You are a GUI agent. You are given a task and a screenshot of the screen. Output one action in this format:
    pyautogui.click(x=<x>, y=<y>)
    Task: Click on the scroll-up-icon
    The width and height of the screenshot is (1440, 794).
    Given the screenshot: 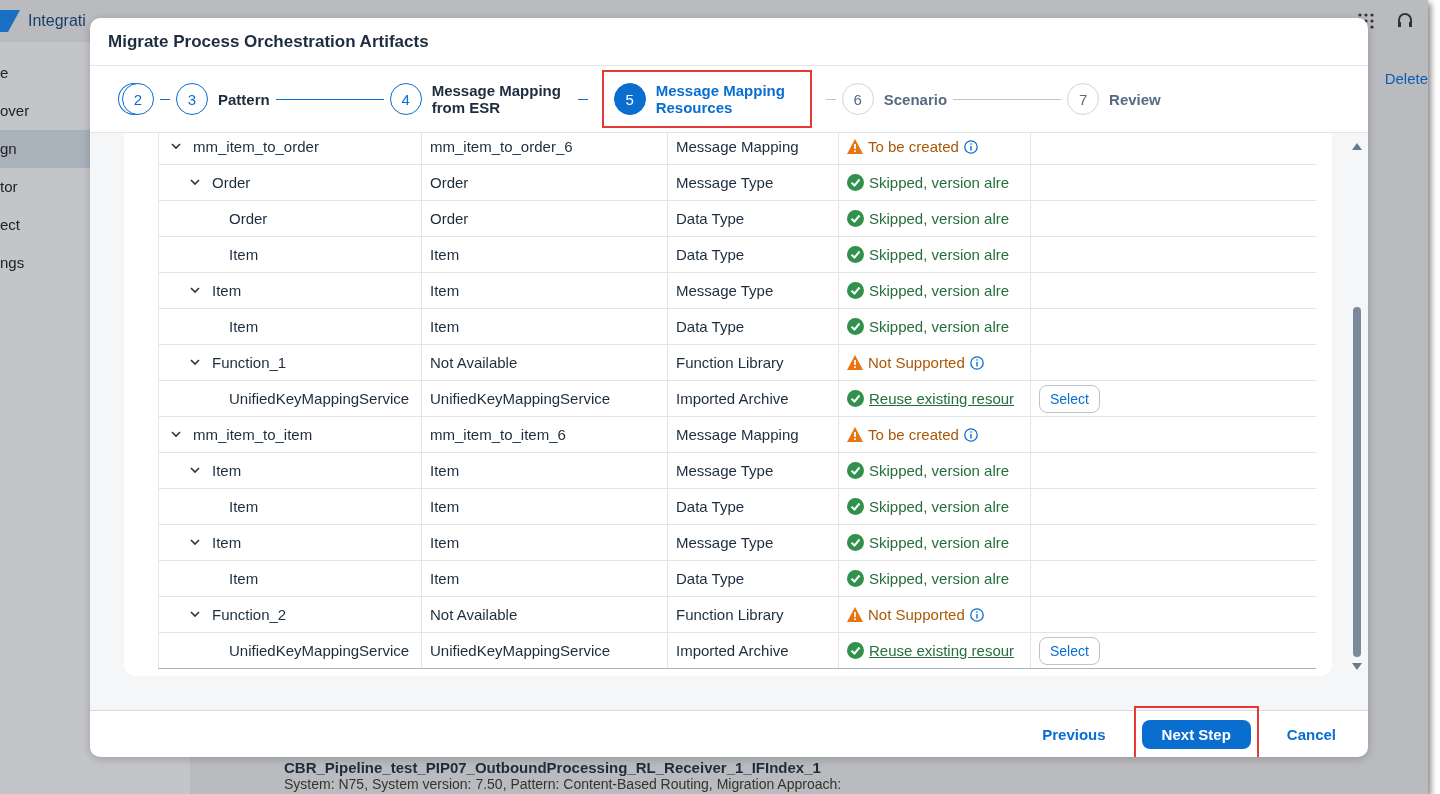 What is the action you would take?
    pyautogui.click(x=1357, y=146)
    